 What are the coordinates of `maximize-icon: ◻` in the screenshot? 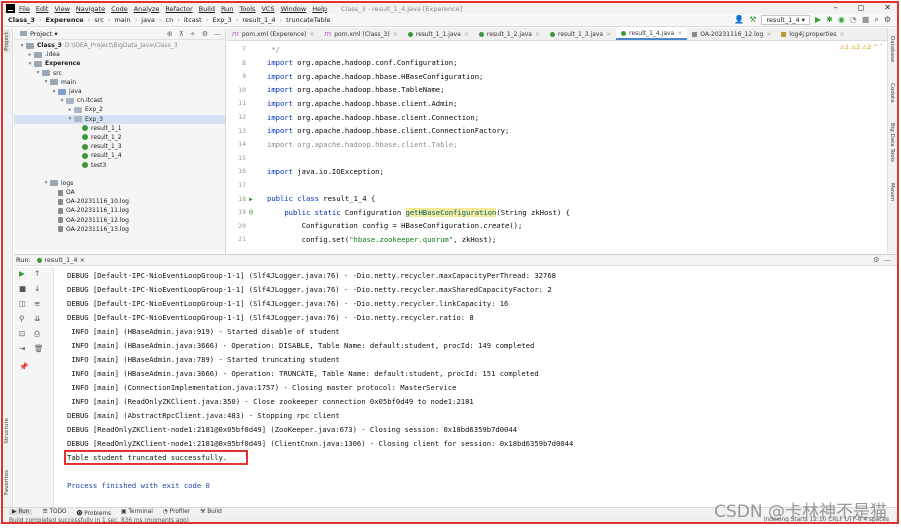 It's located at (861, 7).